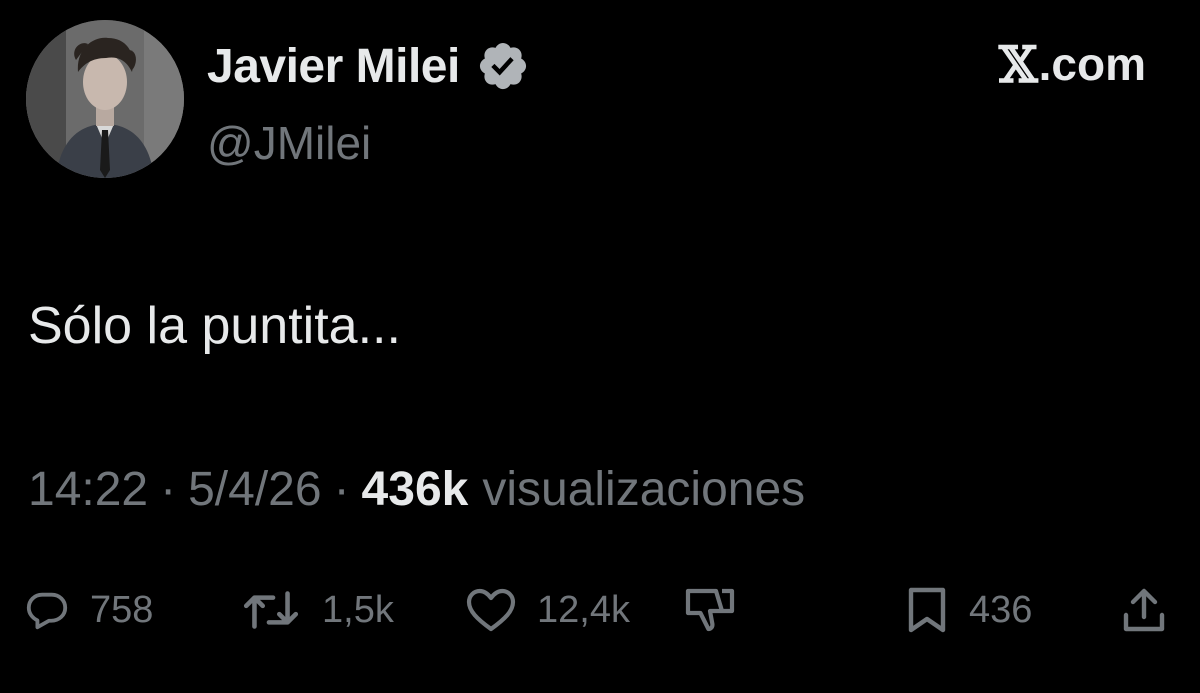 The width and height of the screenshot is (1200, 693). I want to click on action-bar: 758 1,5k 12,4k 436, so click(600, 610).